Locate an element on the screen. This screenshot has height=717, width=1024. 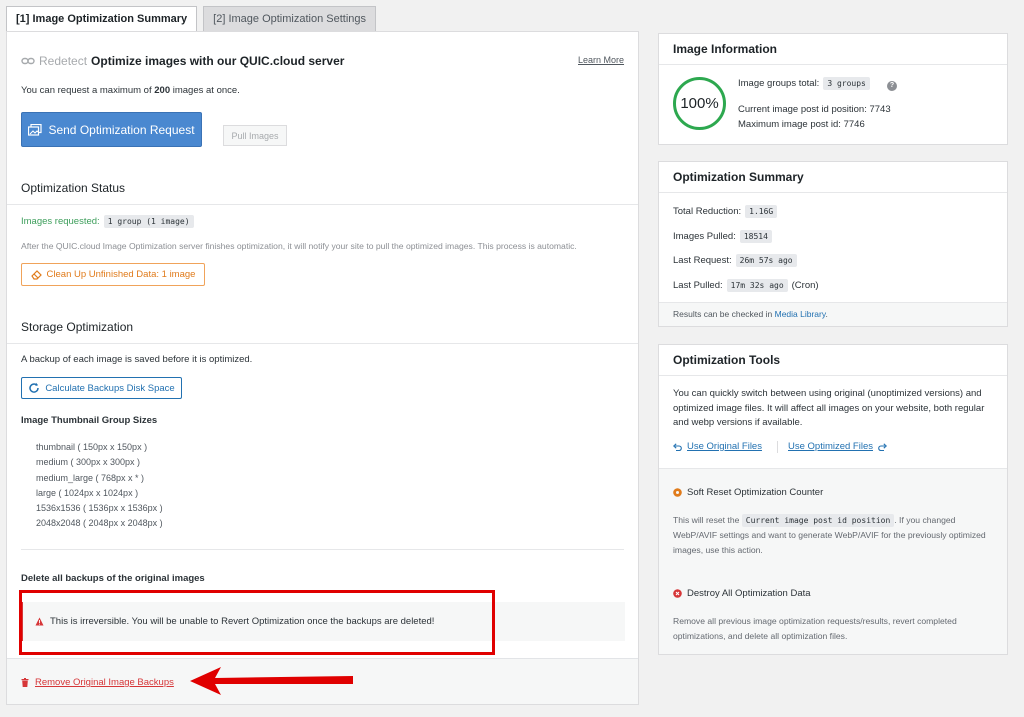
pull-images-button: Pull Images is located at coordinates (255, 135).